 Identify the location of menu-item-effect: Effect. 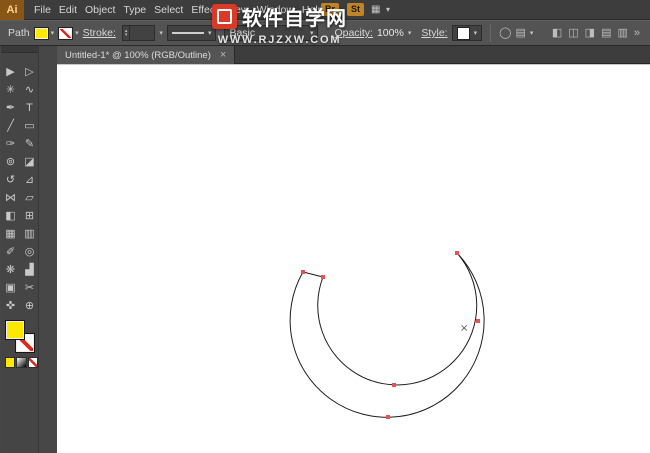
(204, 10).